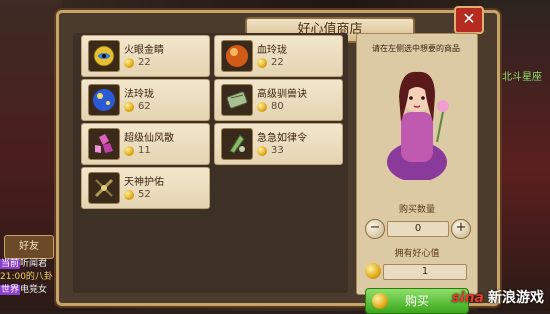  Describe the element at coordinates (469, 20) in the screenshot. I see `close-button: ✕` at that location.